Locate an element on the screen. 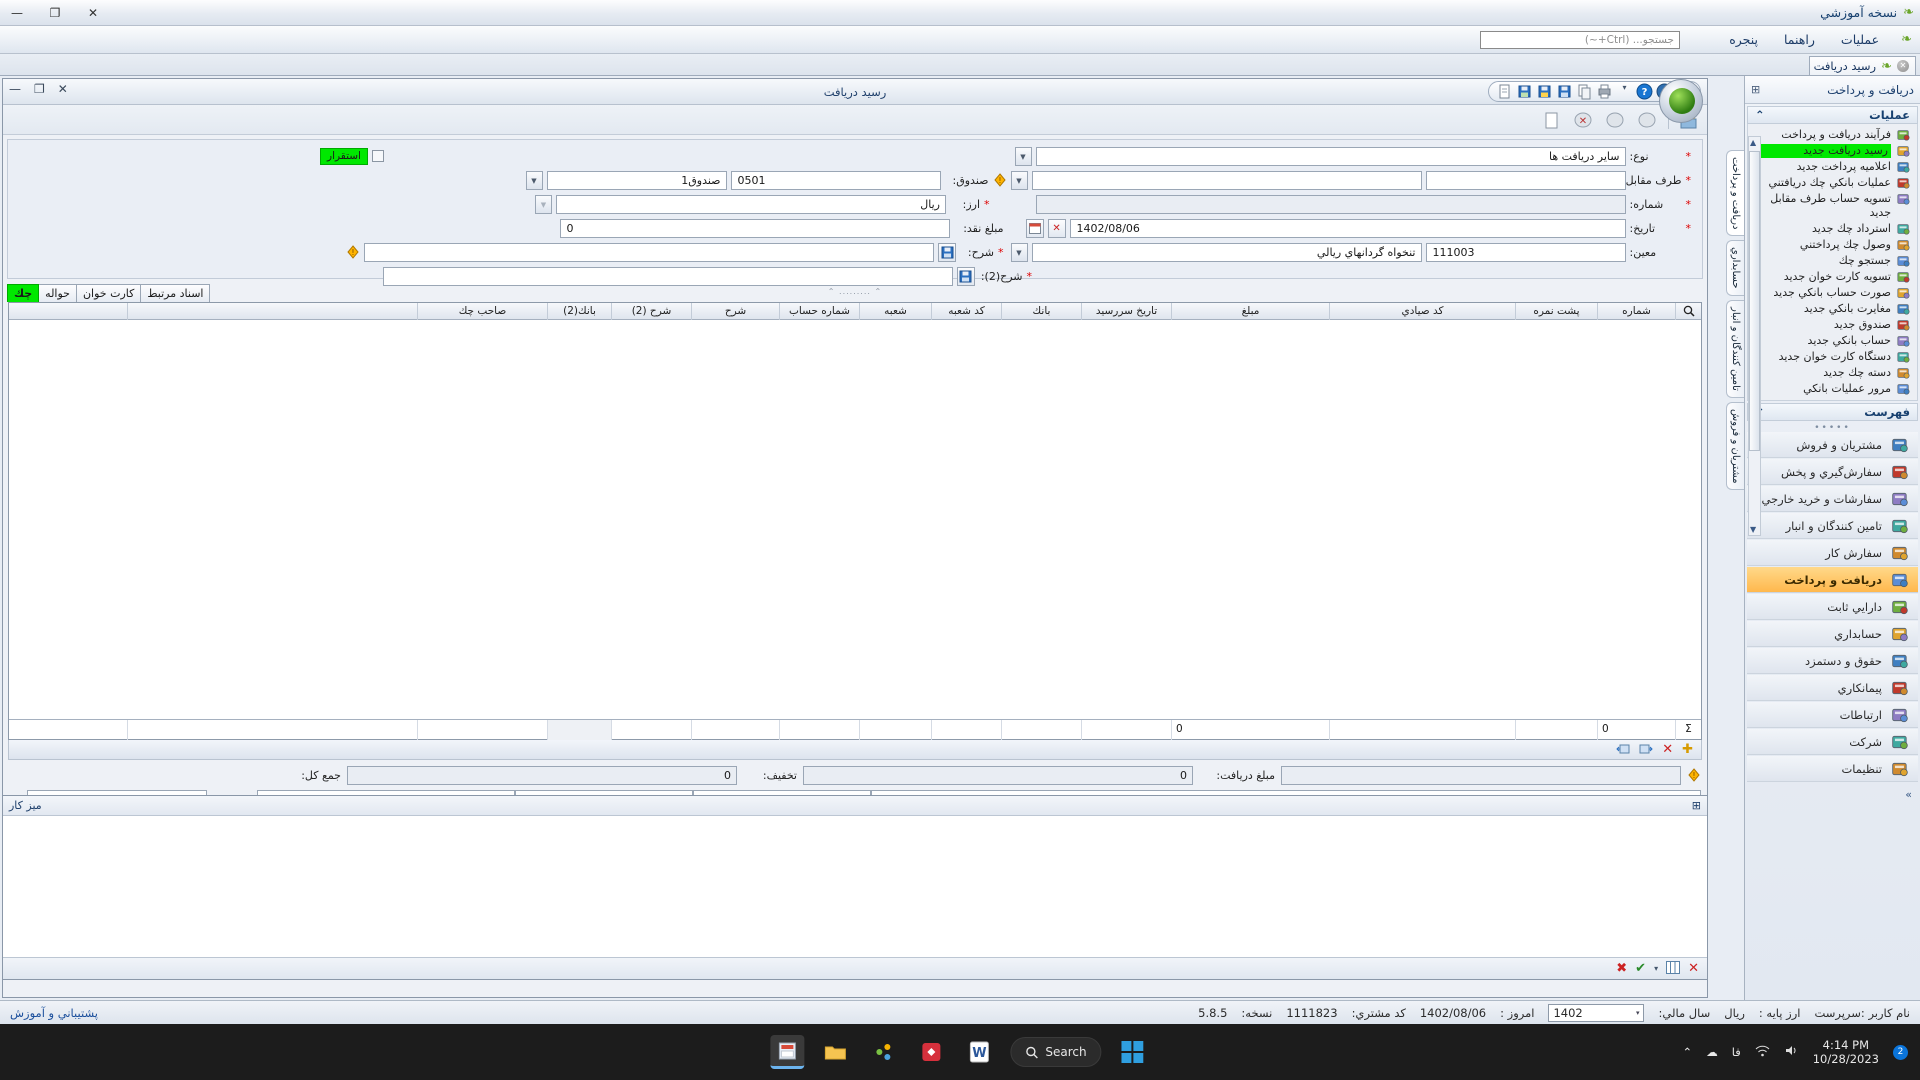 This screenshot has width=1920, height=1080. moein-dropdown-icon: ▼ is located at coordinates (1019, 252).